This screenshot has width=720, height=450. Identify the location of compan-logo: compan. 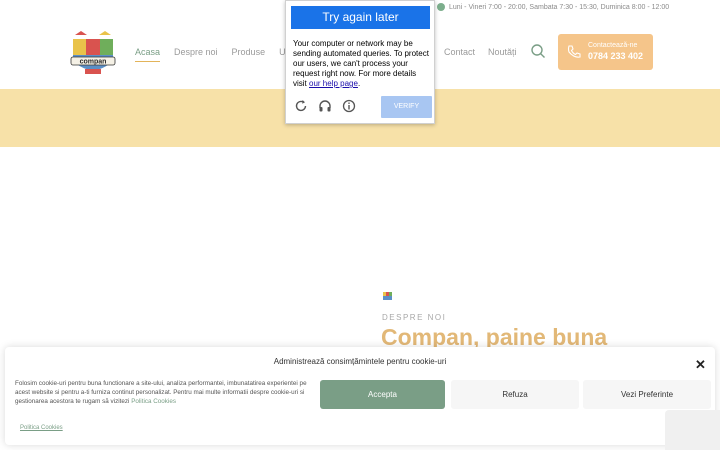
(93, 54).